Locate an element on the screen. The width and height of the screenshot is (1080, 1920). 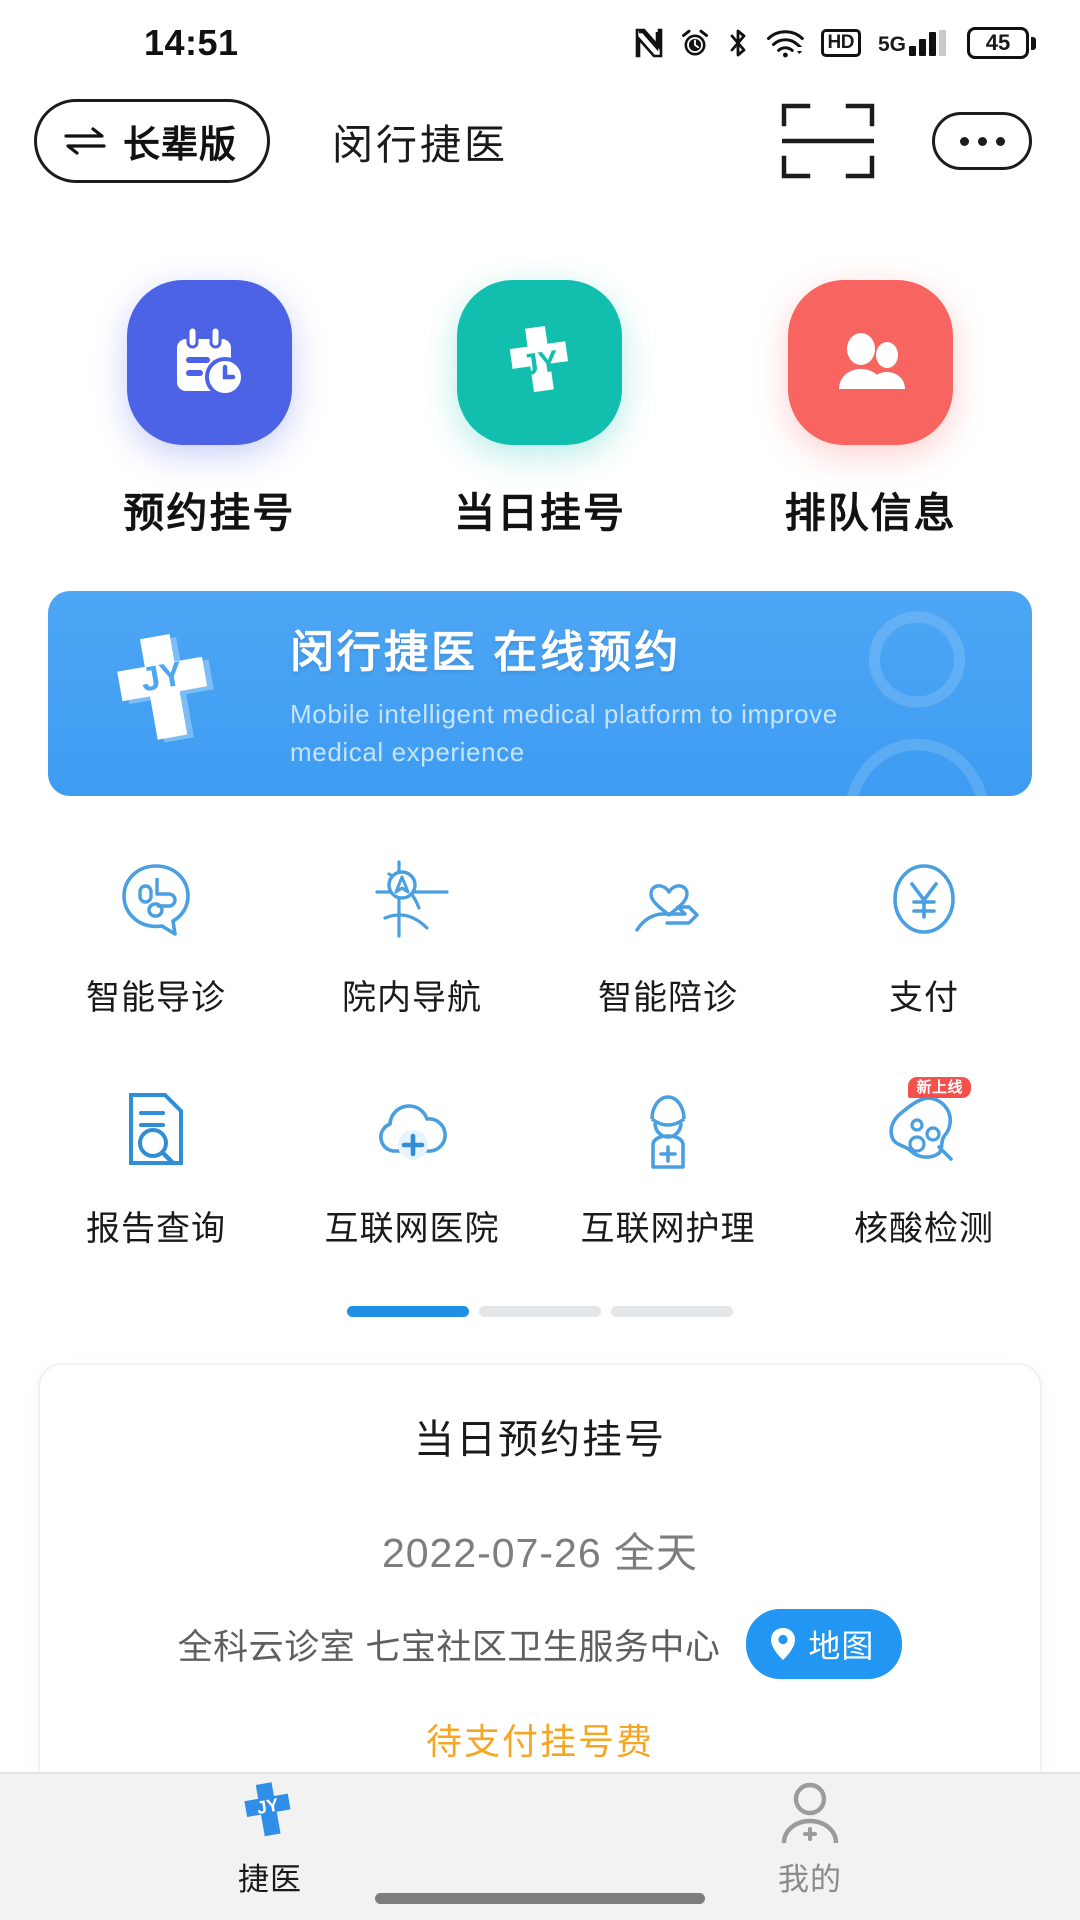
calendar-clock-icon is located at coordinates (209, 362).